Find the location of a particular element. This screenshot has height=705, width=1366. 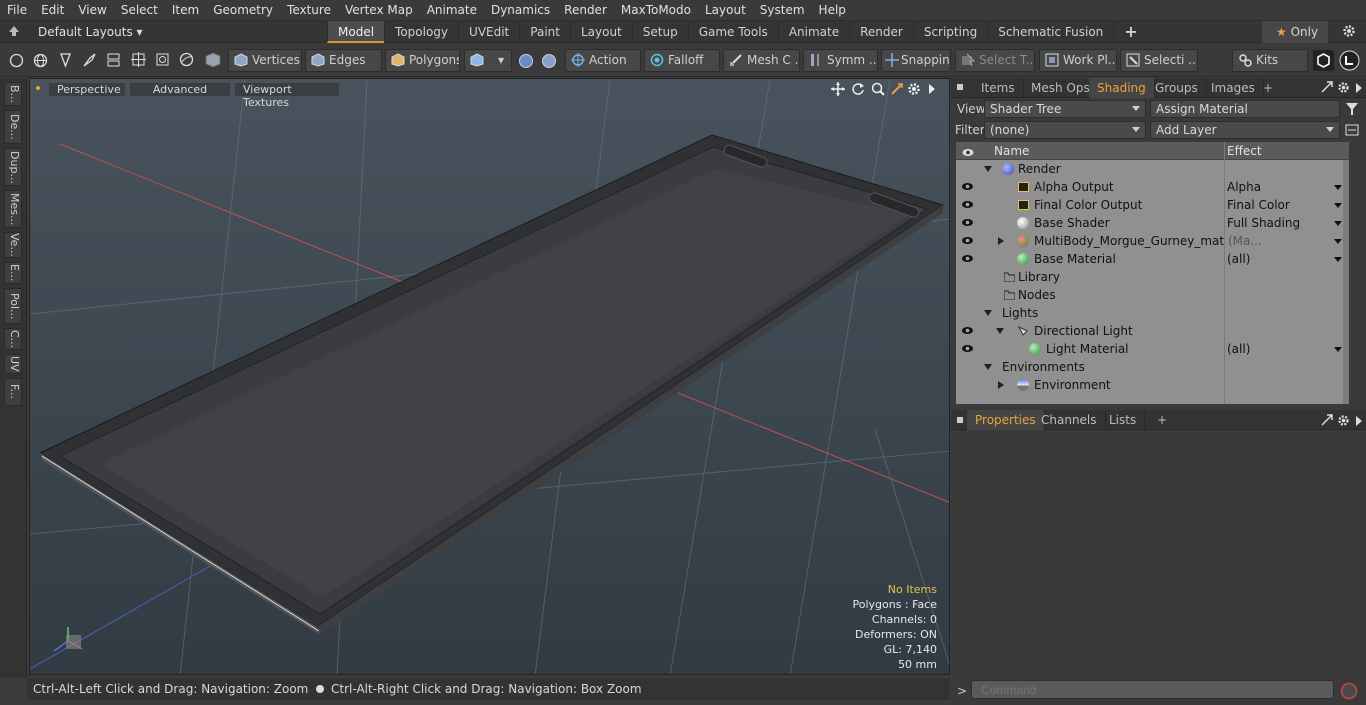

gear-icon is located at coordinates (1349, 31).